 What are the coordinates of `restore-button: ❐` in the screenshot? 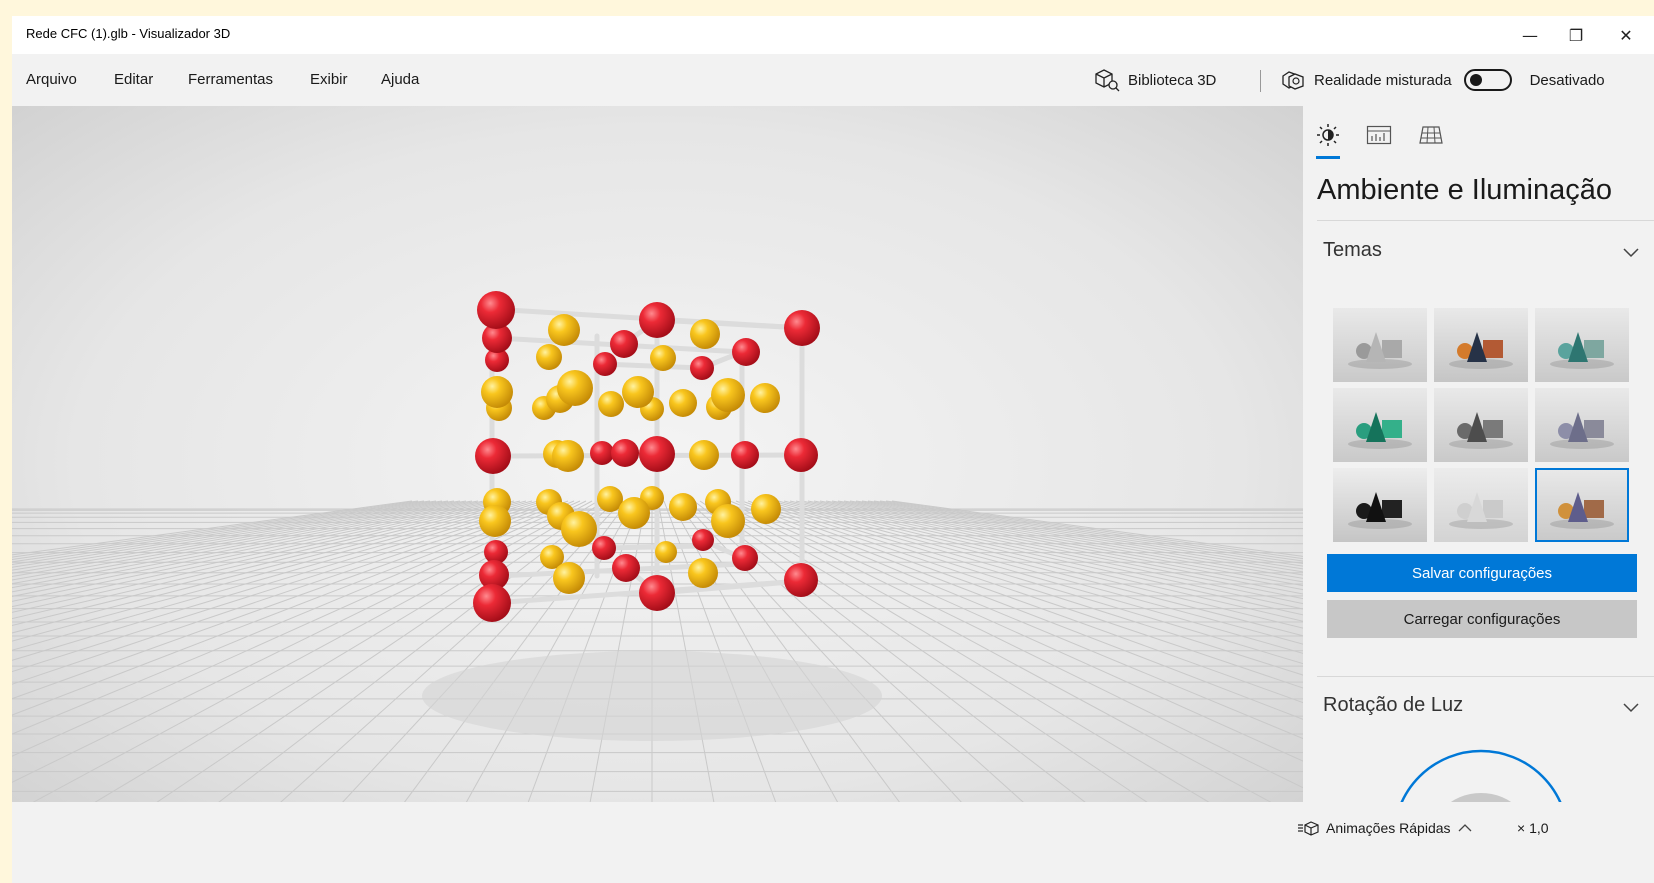 It's located at (1576, 35).